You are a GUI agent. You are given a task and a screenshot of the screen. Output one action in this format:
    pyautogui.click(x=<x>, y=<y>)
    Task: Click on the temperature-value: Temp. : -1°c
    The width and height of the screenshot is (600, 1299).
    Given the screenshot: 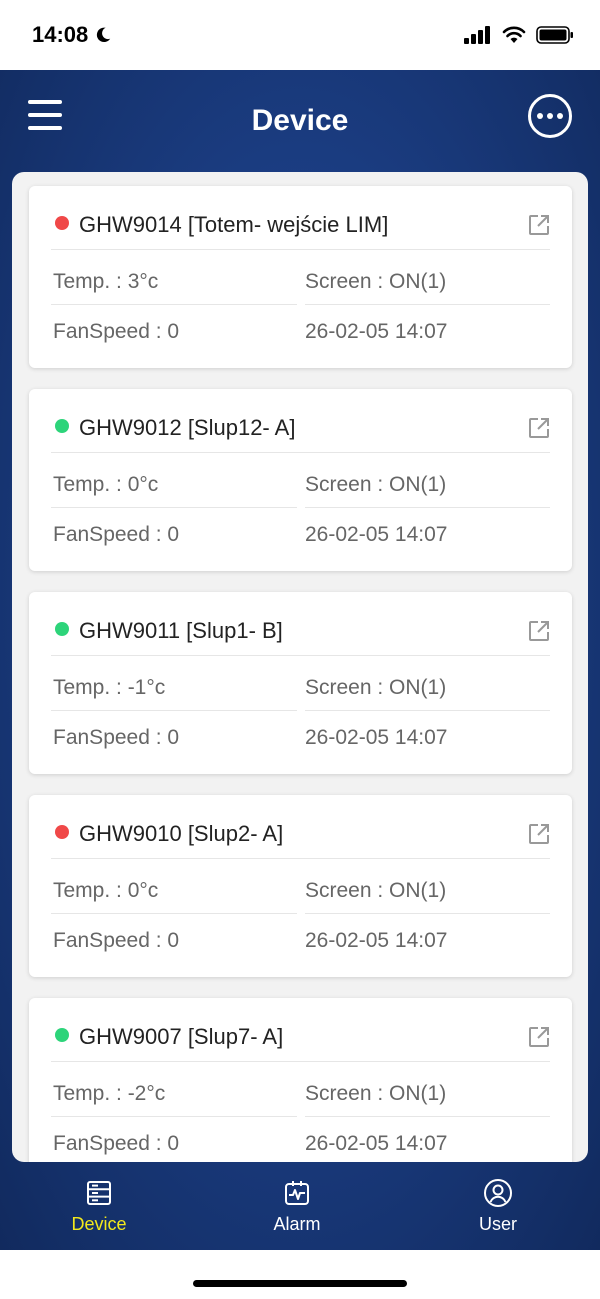 What is the action you would take?
    pyautogui.click(x=109, y=687)
    